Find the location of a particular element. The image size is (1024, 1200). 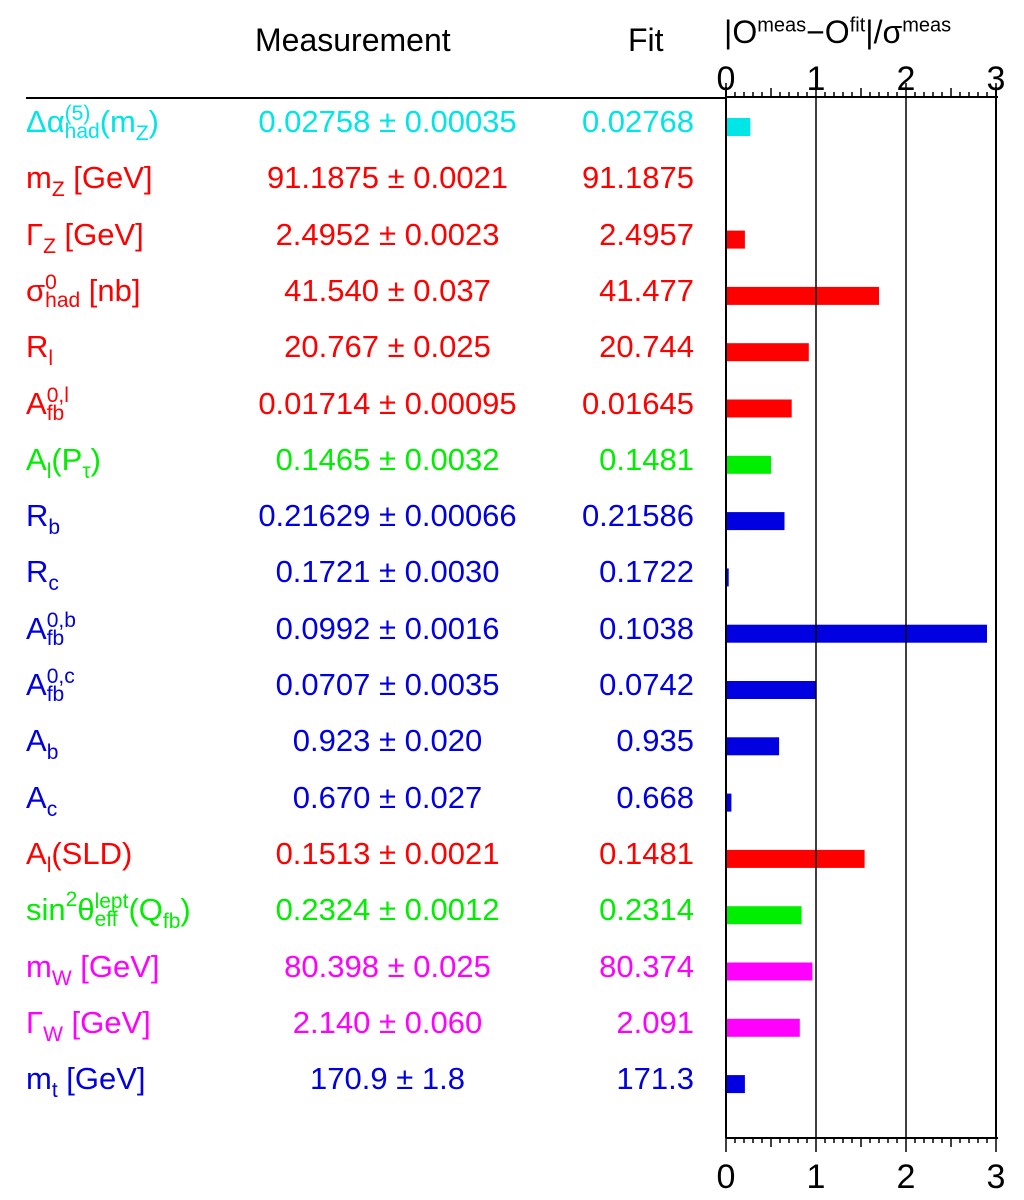

bottom-axis-tick-label: 2 is located at coordinates (906, 1177).